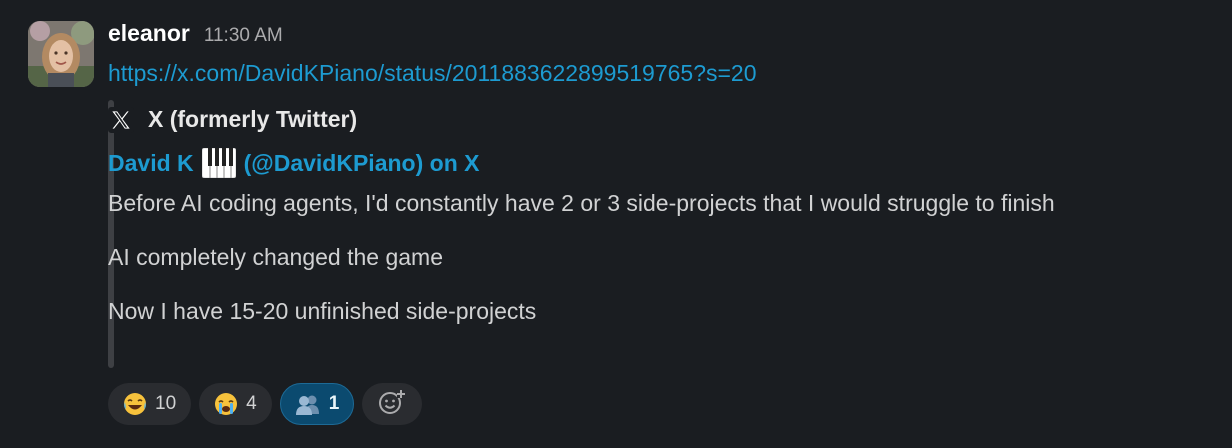 The width and height of the screenshot is (1232, 448). I want to click on timestamp: 11:30 AM, so click(243, 36).